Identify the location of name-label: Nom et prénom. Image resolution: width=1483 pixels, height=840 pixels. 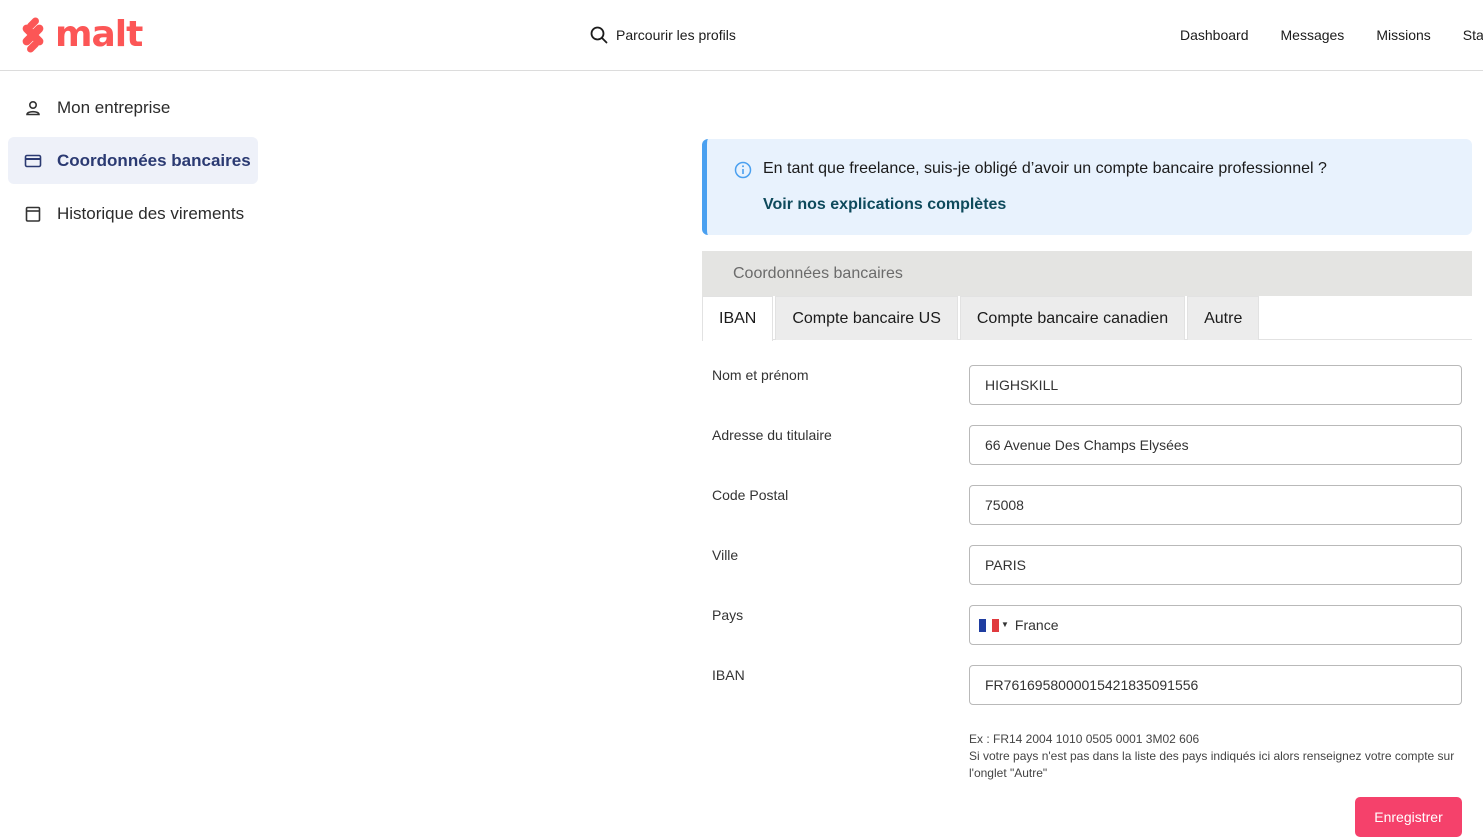
(760, 375).